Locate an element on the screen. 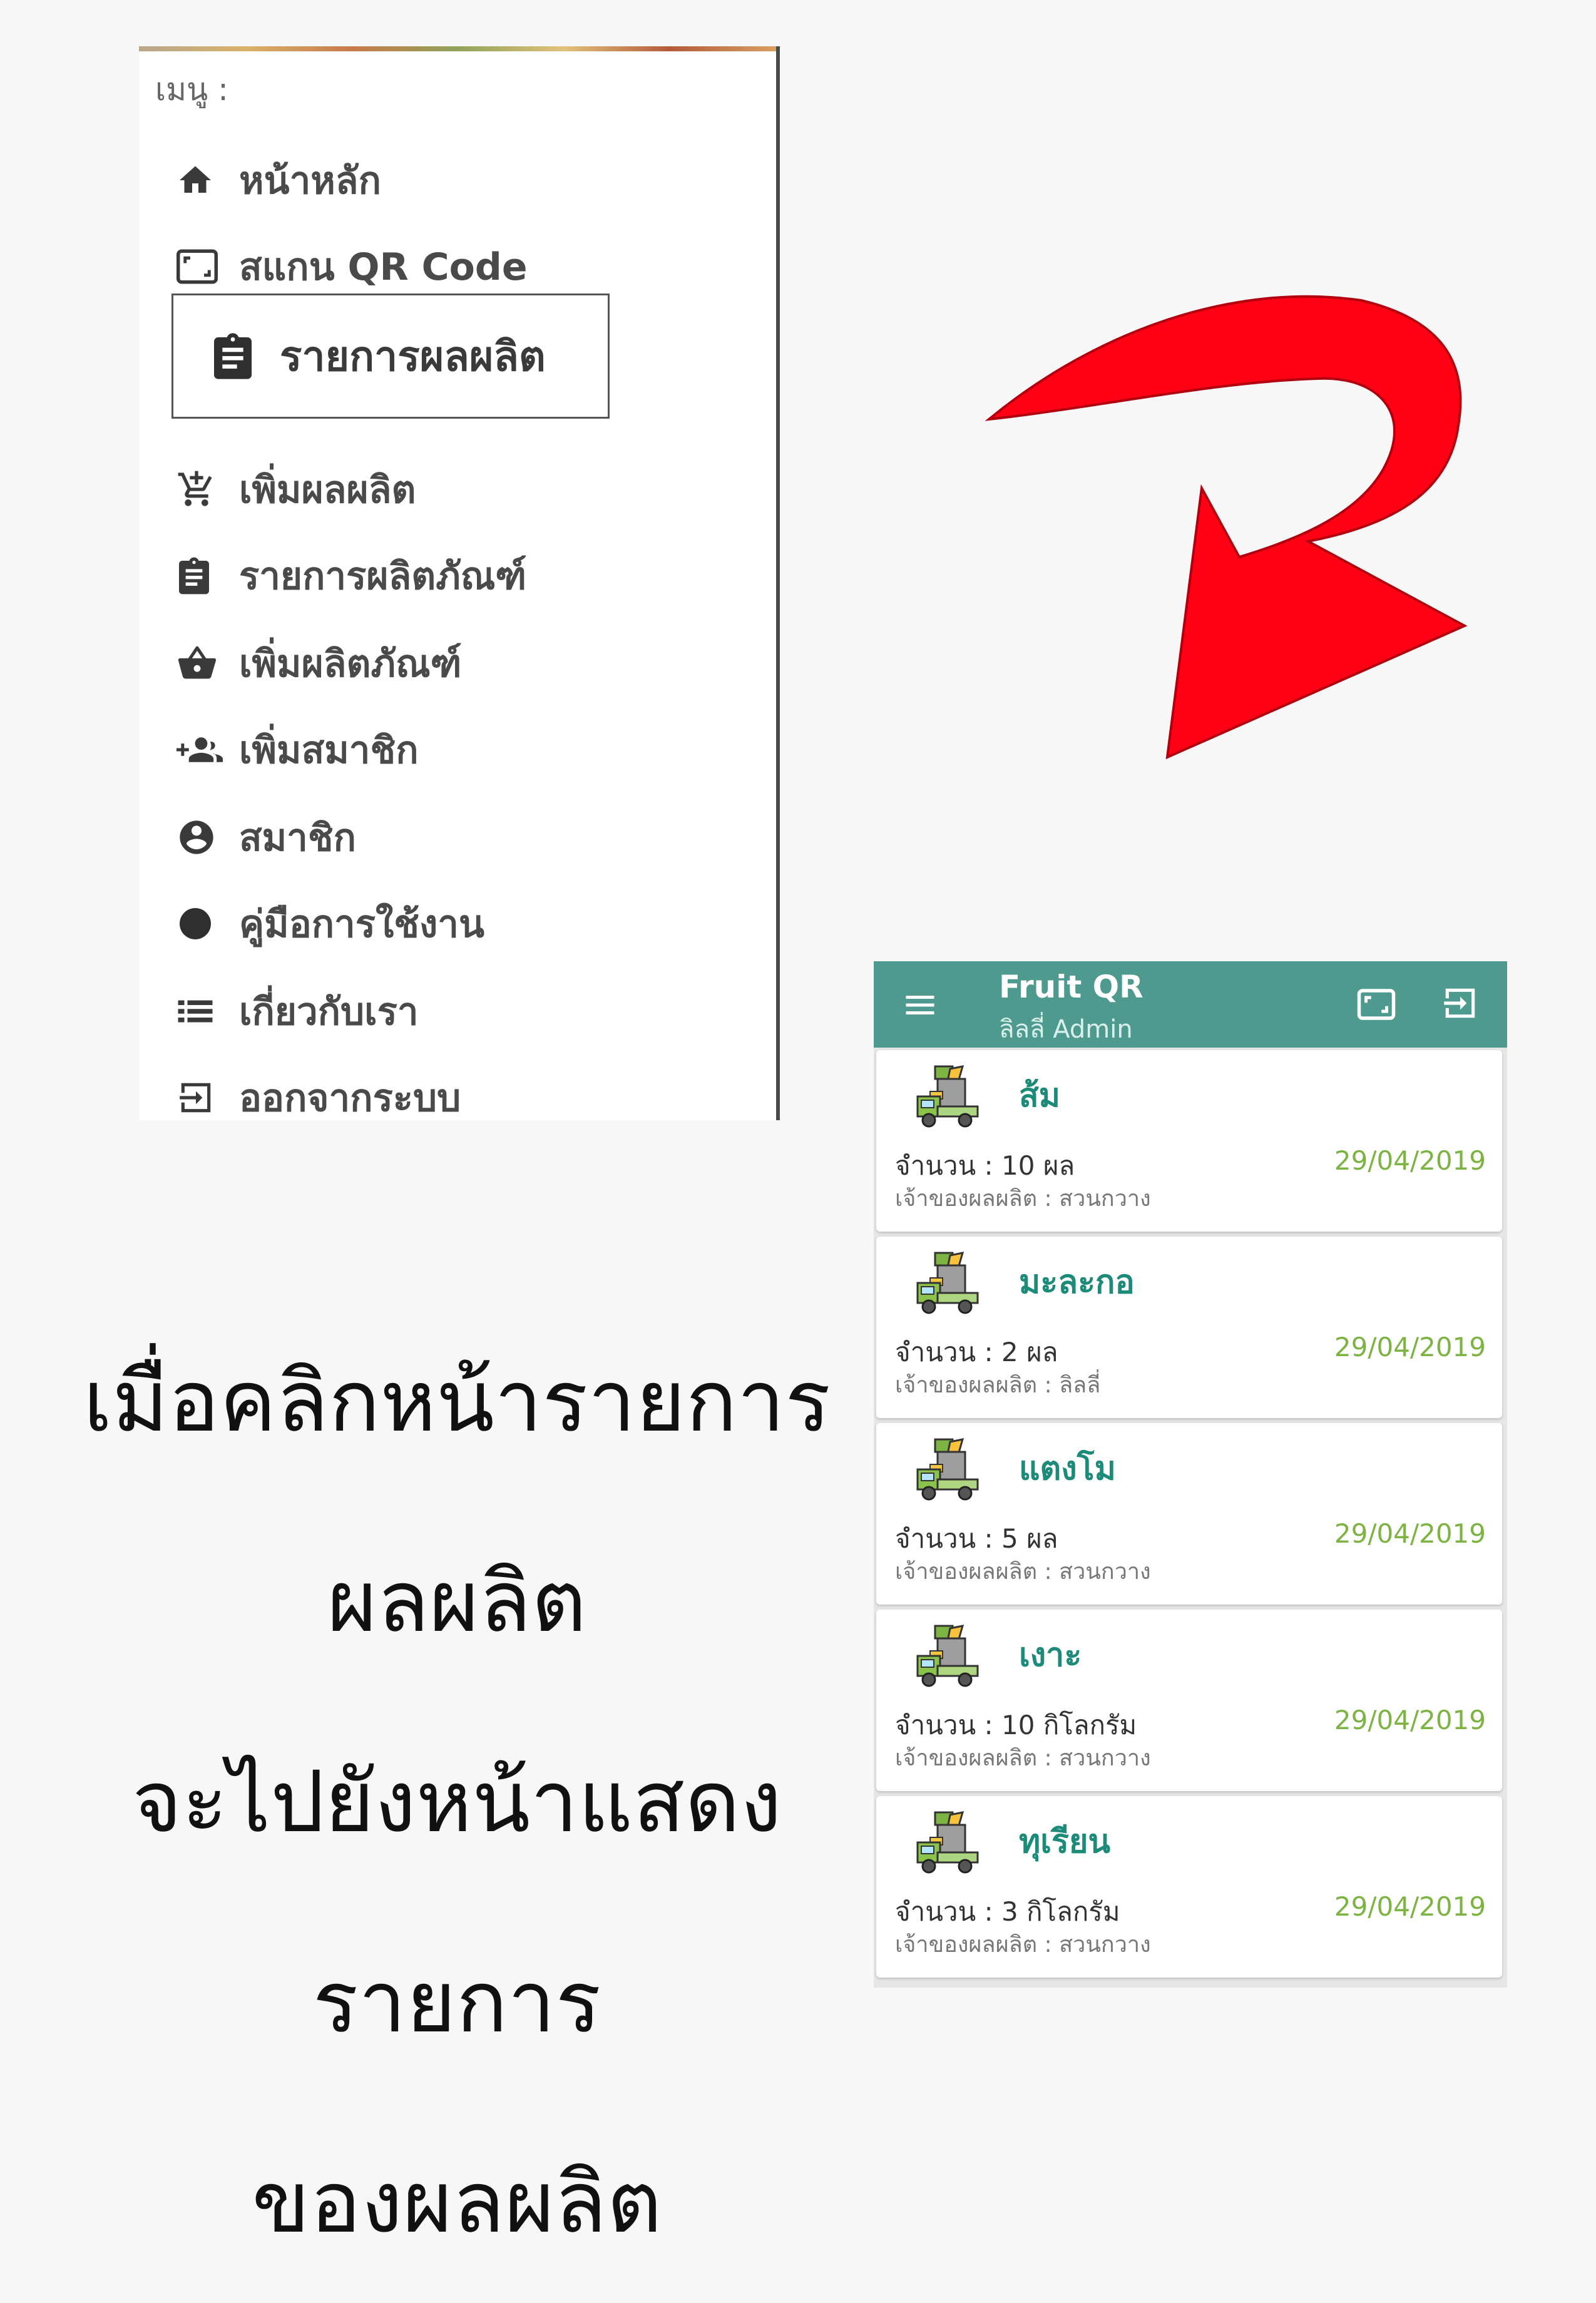 This screenshot has width=1596, height=2303. menu-item-goods-list: รายการผลิตภัณฑ์ is located at coordinates (351, 575).